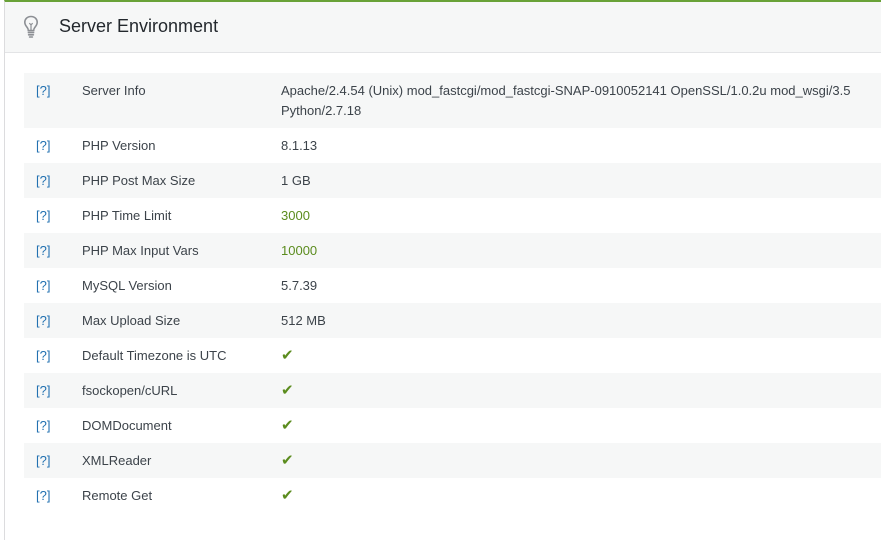 This screenshot has width=881, height=540. Describe the element at coordinates (452, 145) in the screenshot. I see `table-row: [?] PHP Version 8.1.13` at that location.